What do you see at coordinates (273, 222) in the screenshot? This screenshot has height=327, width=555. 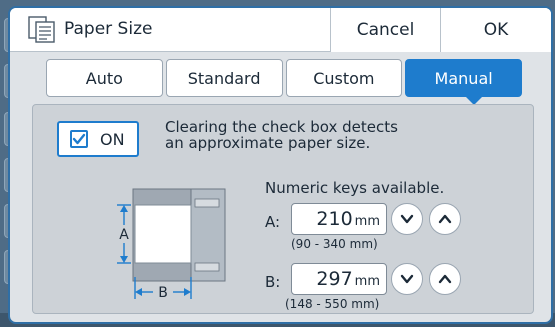 I see `field-a-label: A:` at bounding box center [273, 222].